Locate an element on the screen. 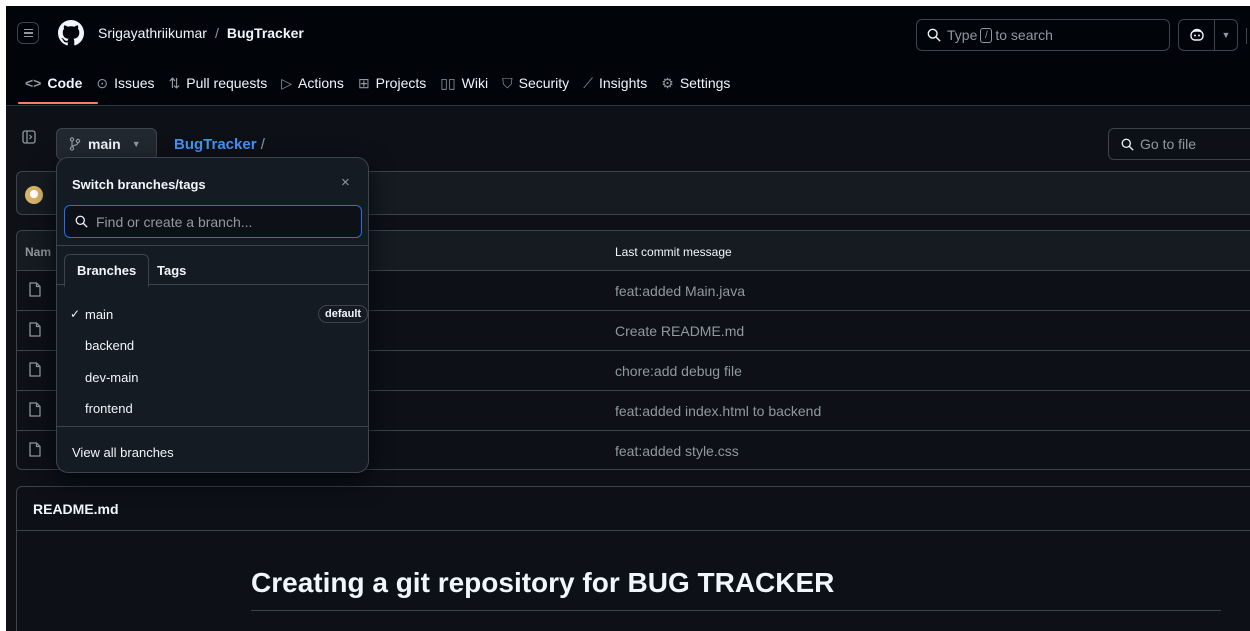  current-branch-label: main is located at coordinates (104, 144).